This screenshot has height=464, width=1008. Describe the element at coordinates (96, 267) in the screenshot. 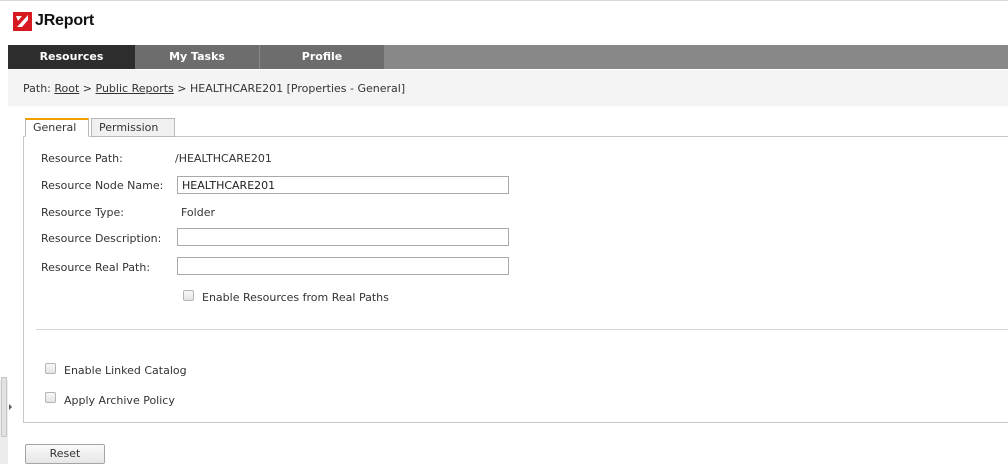

I see `real-path-label: Resource Real Path:` at that location.